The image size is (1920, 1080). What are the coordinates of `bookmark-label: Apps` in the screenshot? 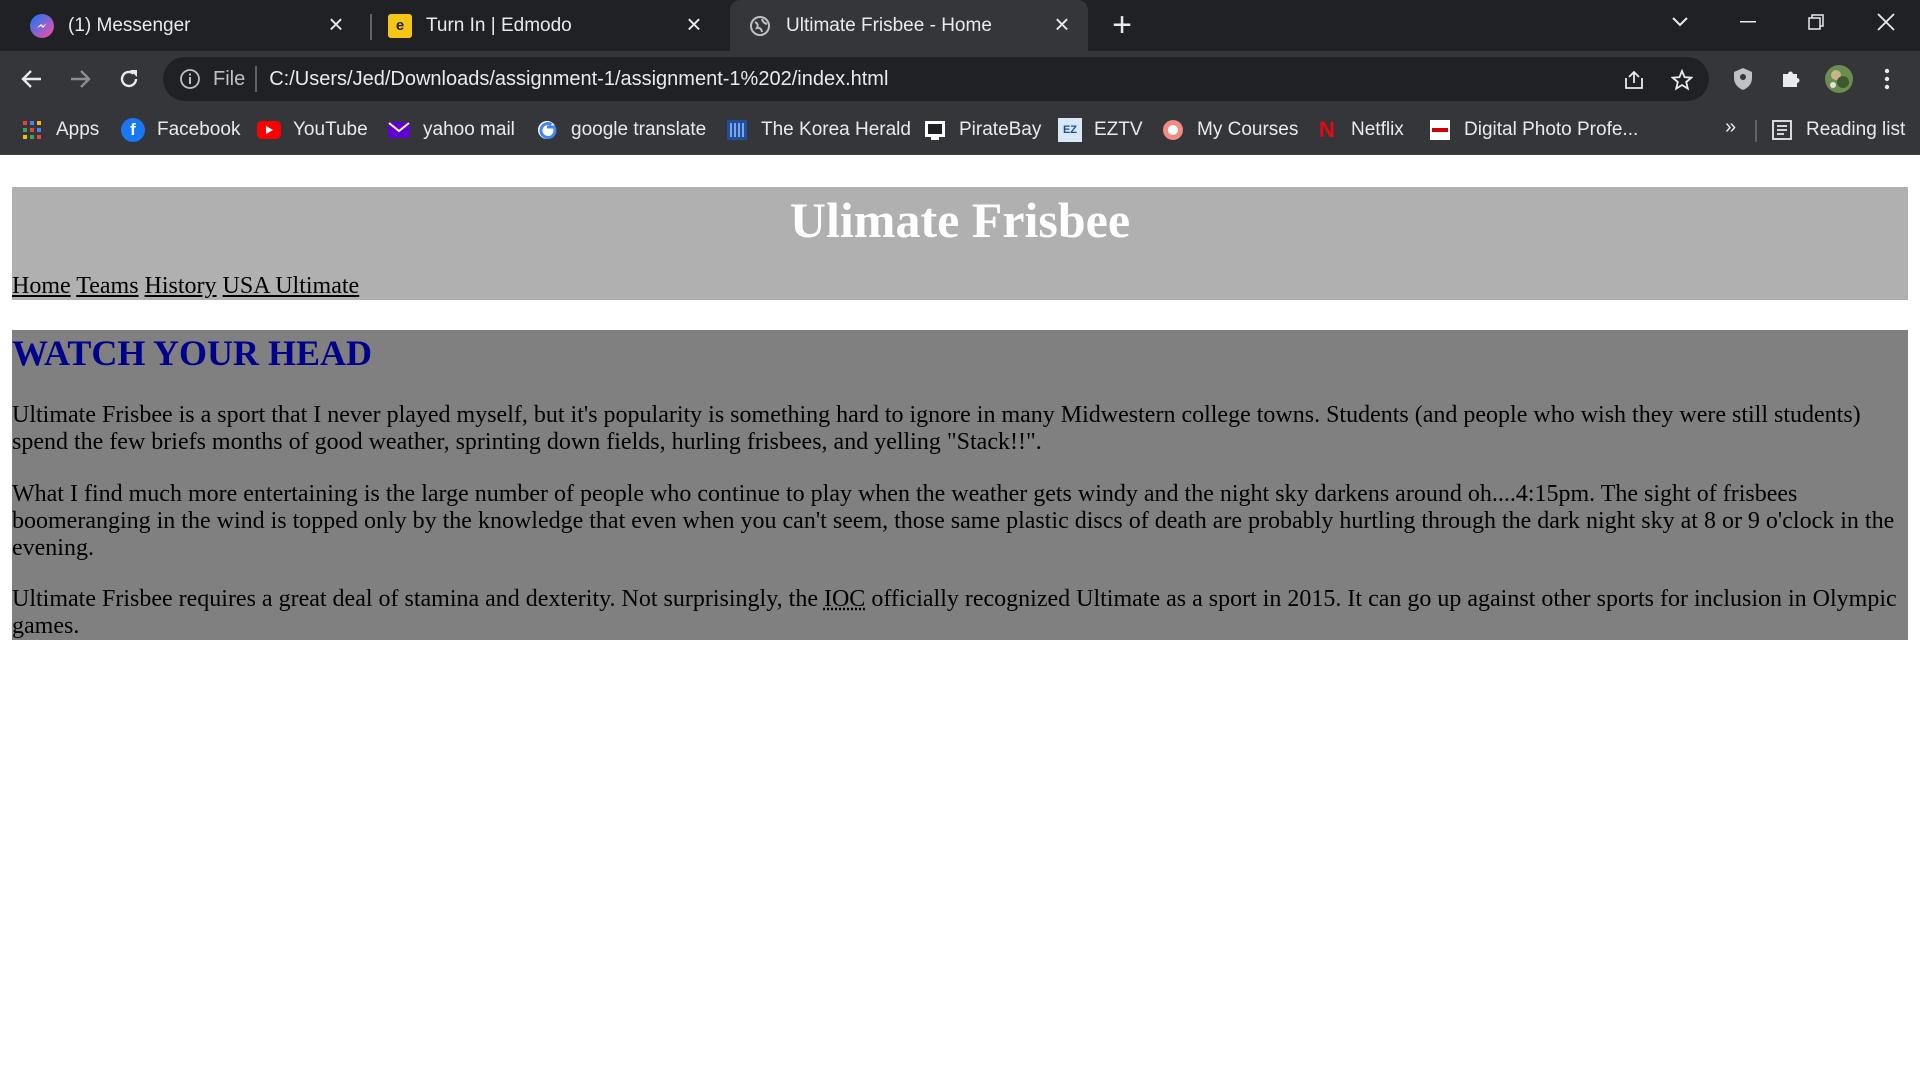 It's located at (78, 129).